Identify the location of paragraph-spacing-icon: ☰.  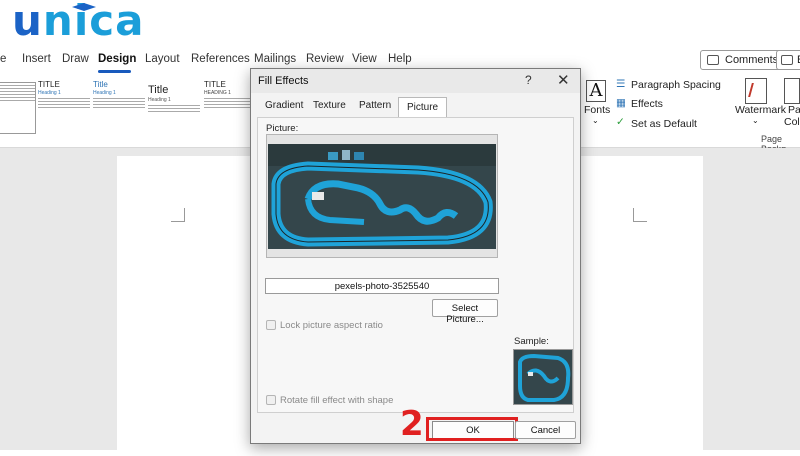
(621, 84).